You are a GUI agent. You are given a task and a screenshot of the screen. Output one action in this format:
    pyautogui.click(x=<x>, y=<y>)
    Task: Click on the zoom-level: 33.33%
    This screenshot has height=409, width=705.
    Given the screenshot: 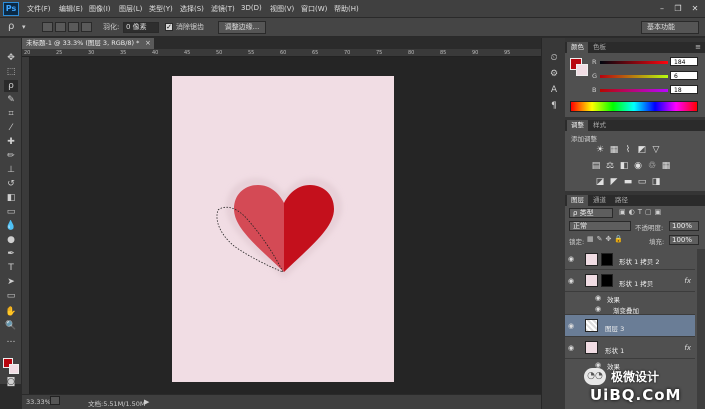 What is the action you would take?
    pyautogui.click(x=38, y=402)
    